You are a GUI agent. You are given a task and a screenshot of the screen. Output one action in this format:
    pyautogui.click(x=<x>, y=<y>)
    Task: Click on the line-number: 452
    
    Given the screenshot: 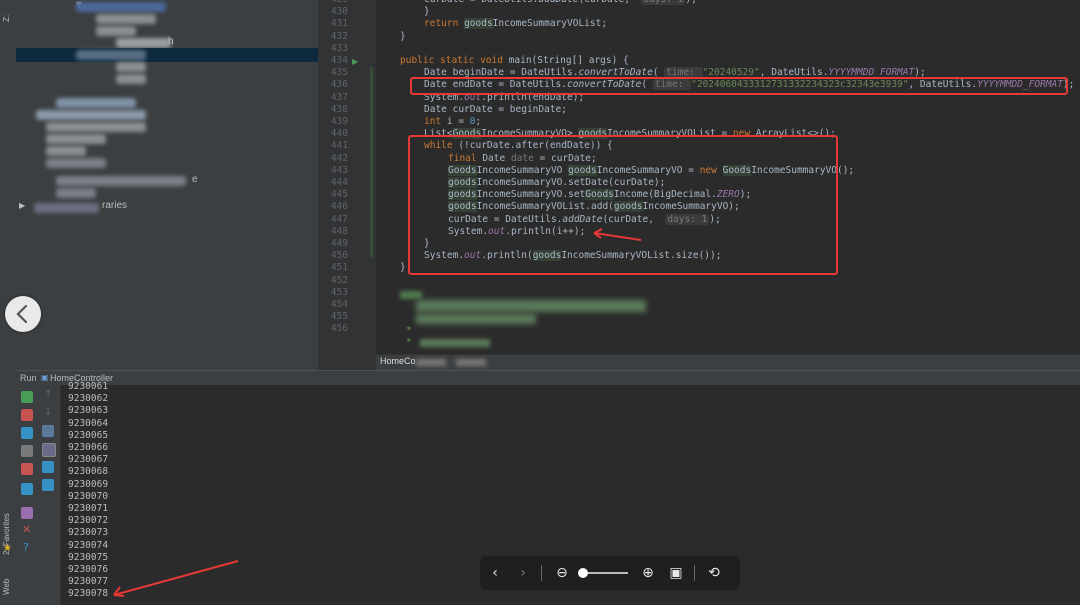 What is the action you would take?
    pyautogui.click(x=339, y=280)
    